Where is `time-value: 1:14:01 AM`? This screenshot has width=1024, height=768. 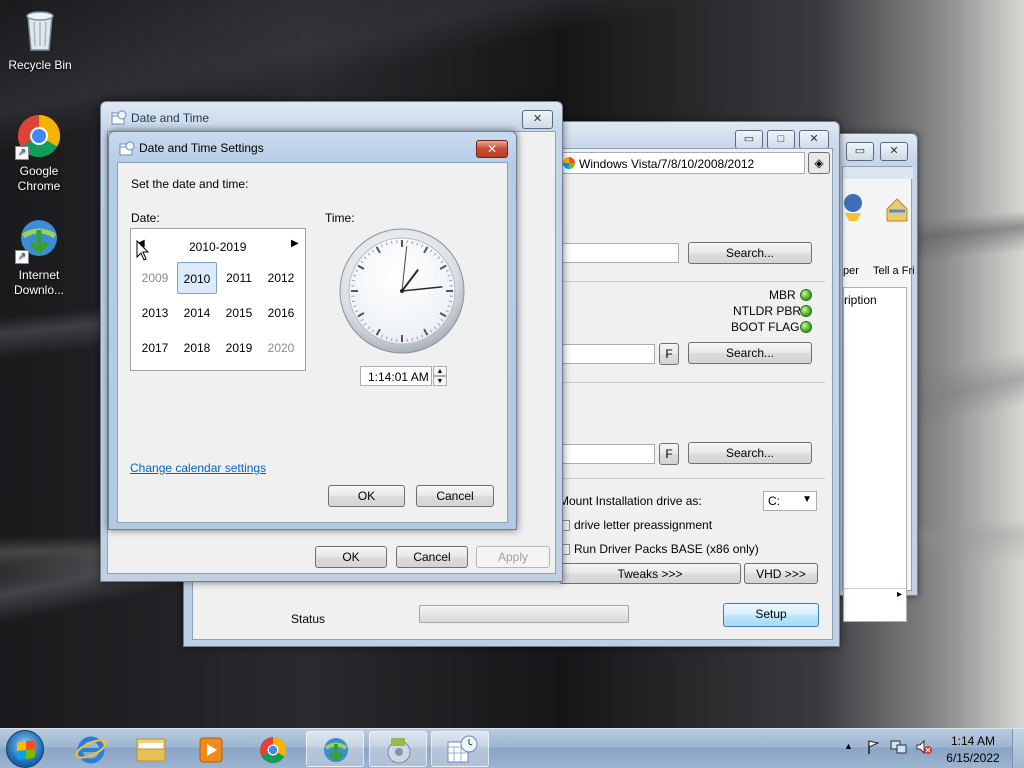 time-value: 1:14:01 AM is located at coordinates (398, 377).